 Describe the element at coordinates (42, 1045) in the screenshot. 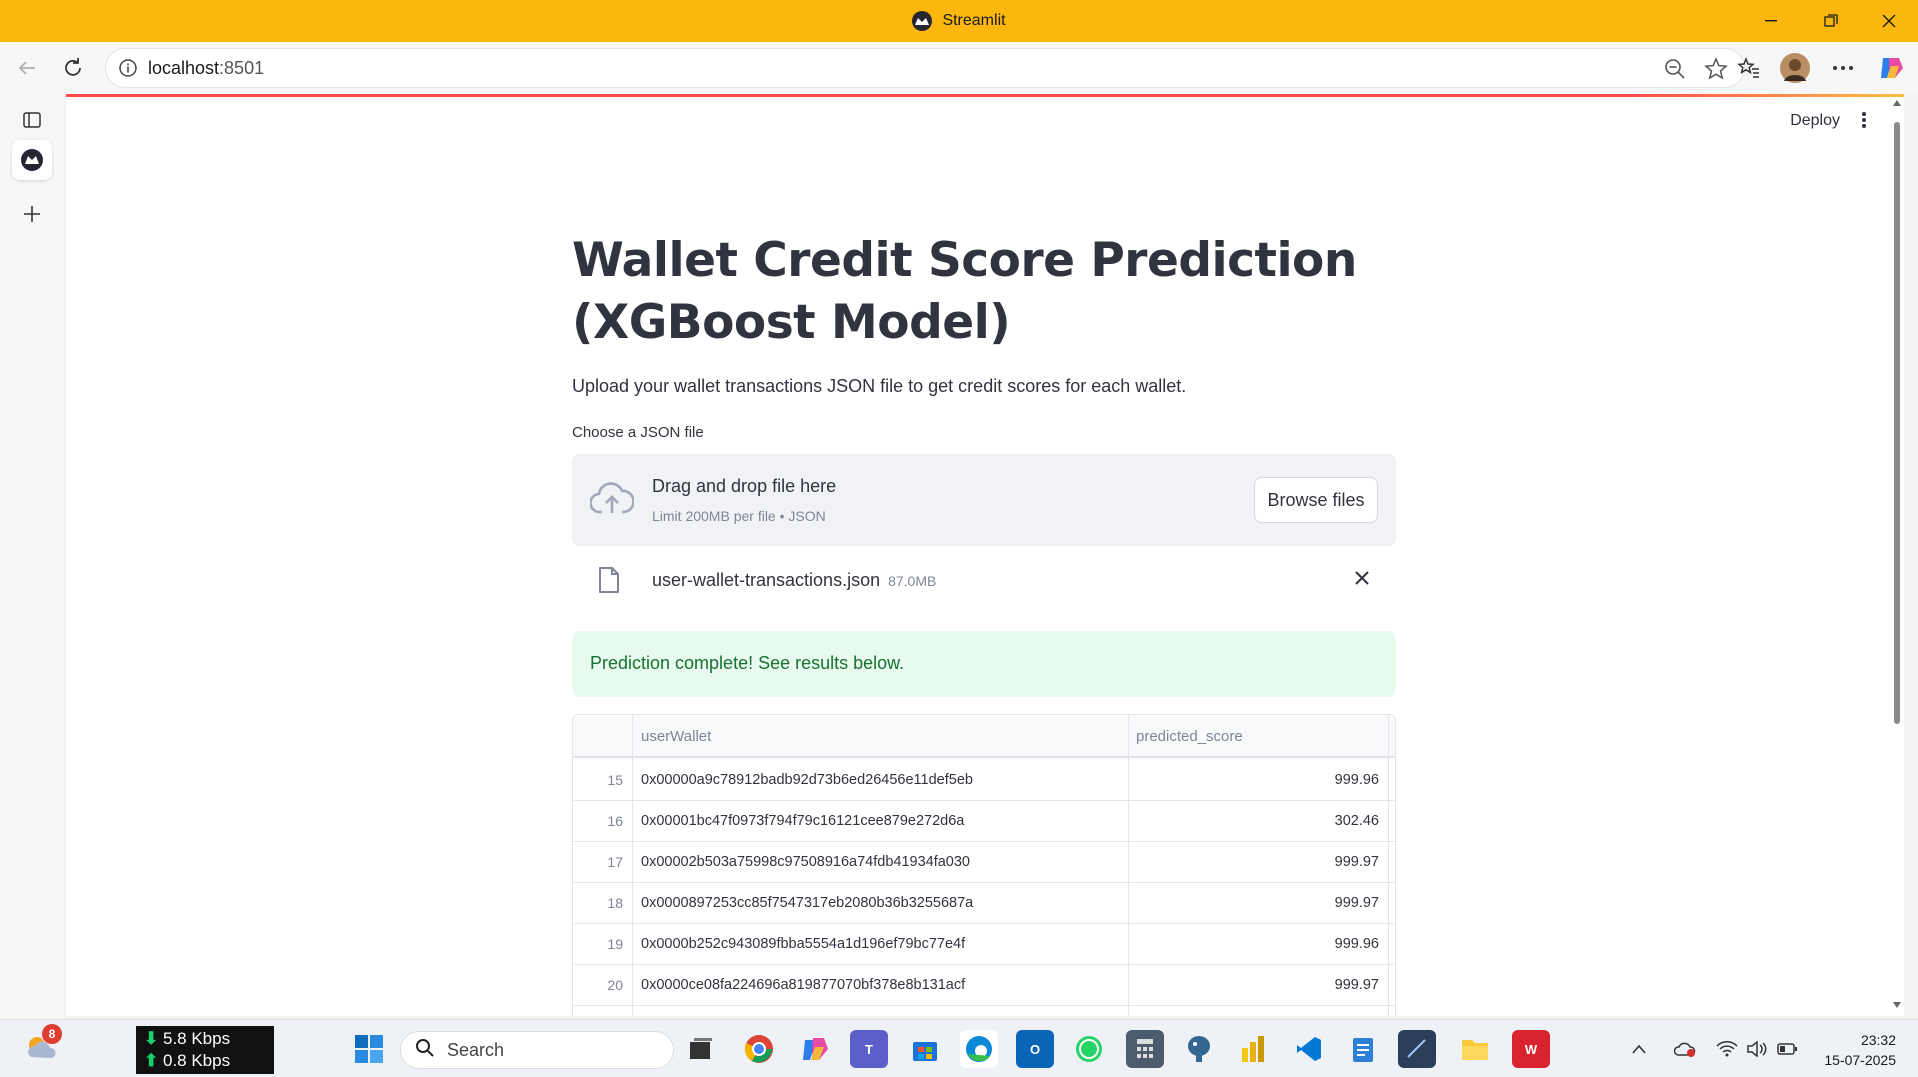

I see `weather-widget-icon: 8` at that location.